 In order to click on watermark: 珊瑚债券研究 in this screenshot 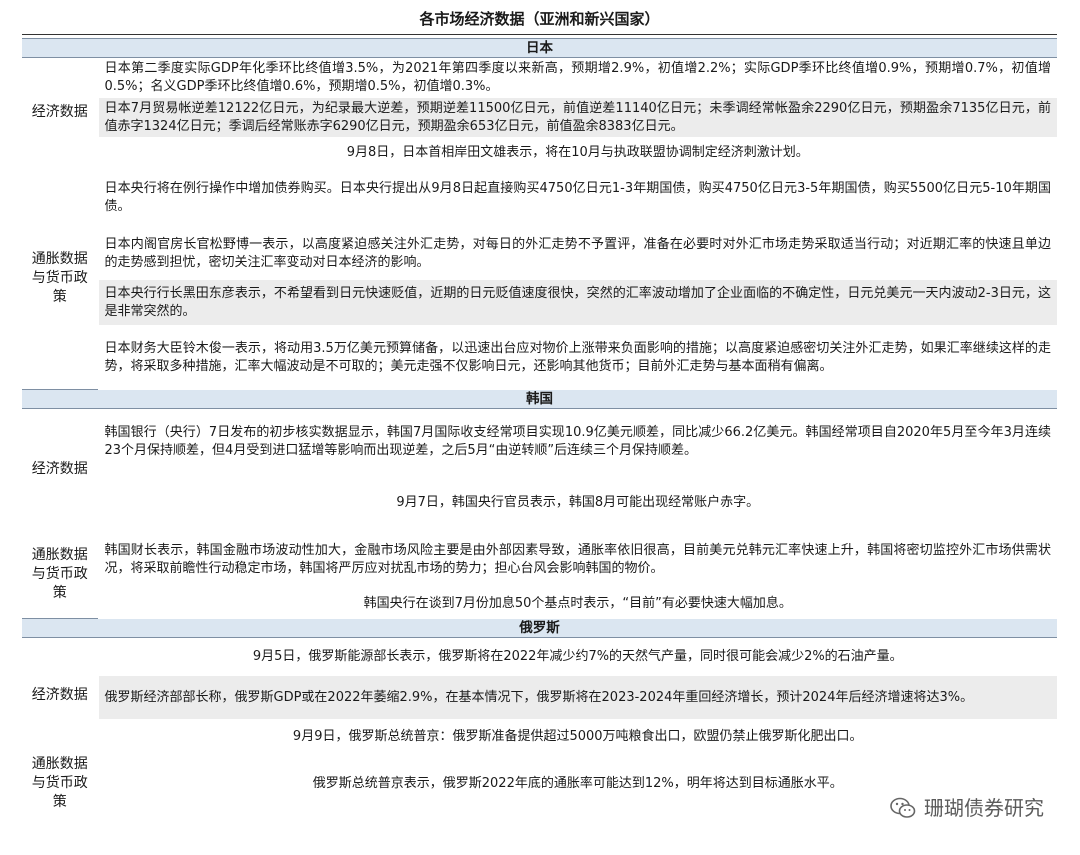, I will do `click(967, 806)`.